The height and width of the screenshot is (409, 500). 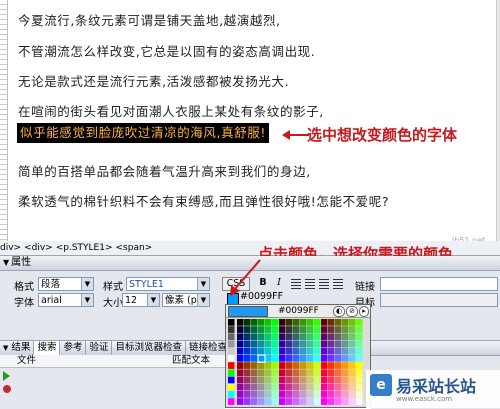 I want to click on italic-button: I, so click(x=279, y=284).